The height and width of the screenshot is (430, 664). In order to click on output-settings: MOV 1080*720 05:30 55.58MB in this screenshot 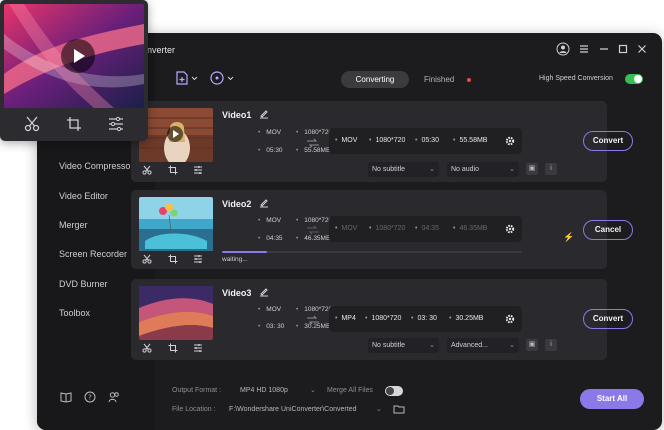, I will do `click(425, 141)`.